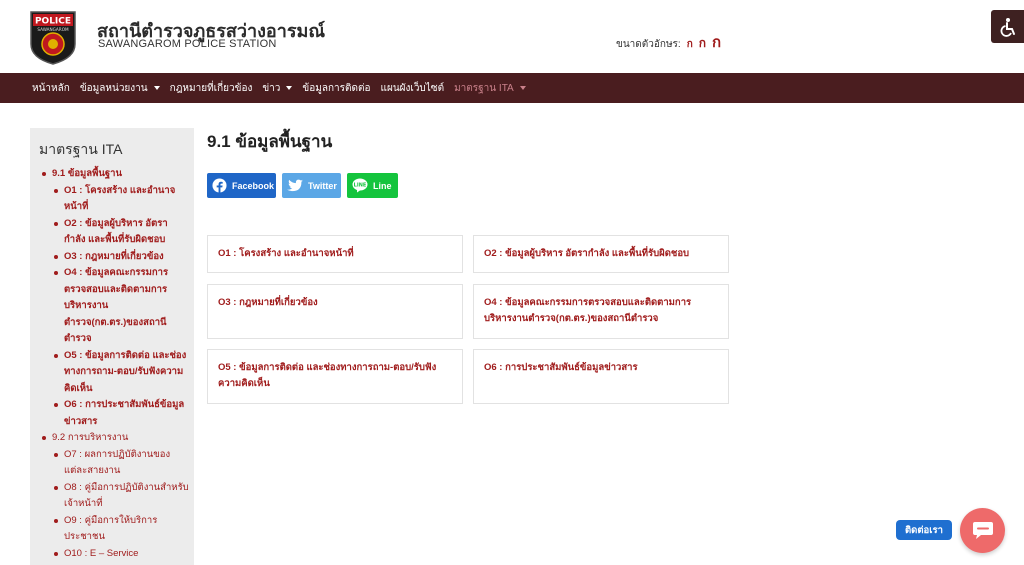 Image resolution: width=1024 pixels, height=565 pixels. Describe the element at coordinates (716, 42) in the screenshot. I see `font-size-large: ก` at that location.